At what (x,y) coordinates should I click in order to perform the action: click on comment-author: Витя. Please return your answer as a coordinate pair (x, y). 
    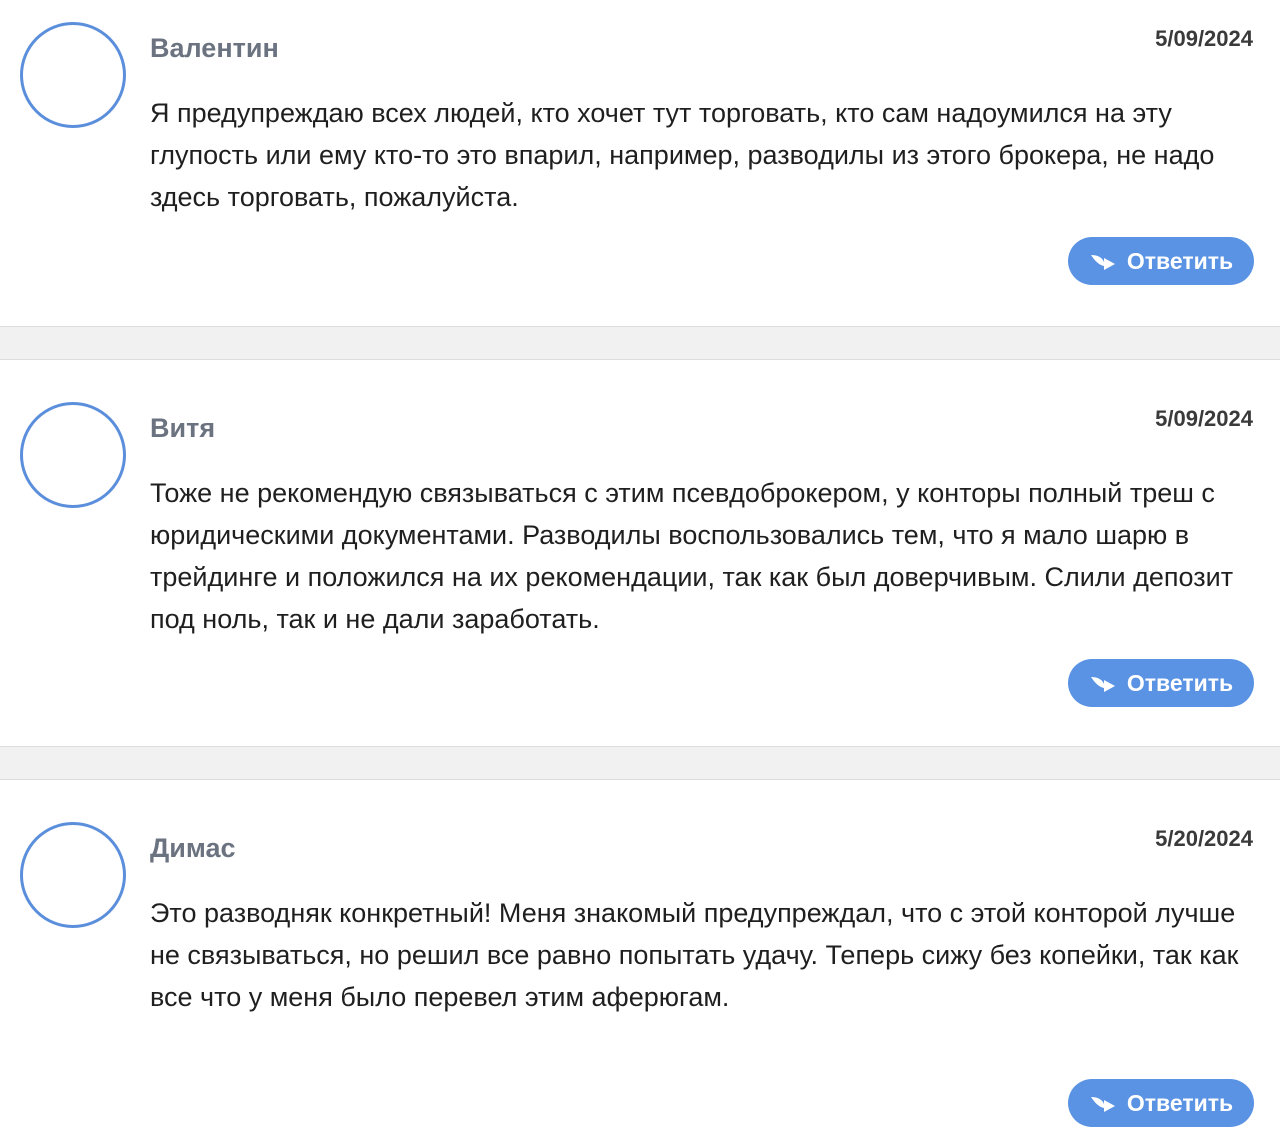
    Looking at the image, I should click on (183, 428).